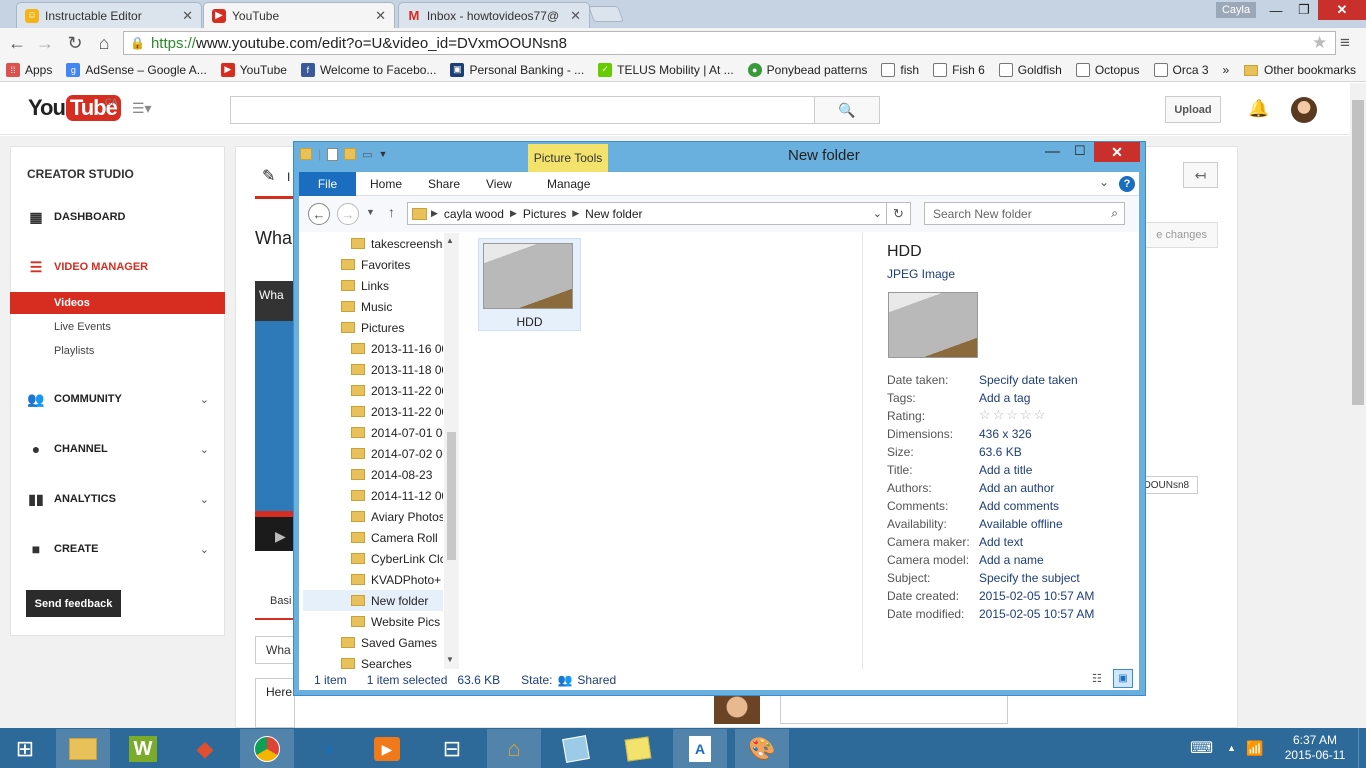  Describe the element at coordinates (1019, 506) in the screenshot. I see `detail-value: Add comments` at that location.